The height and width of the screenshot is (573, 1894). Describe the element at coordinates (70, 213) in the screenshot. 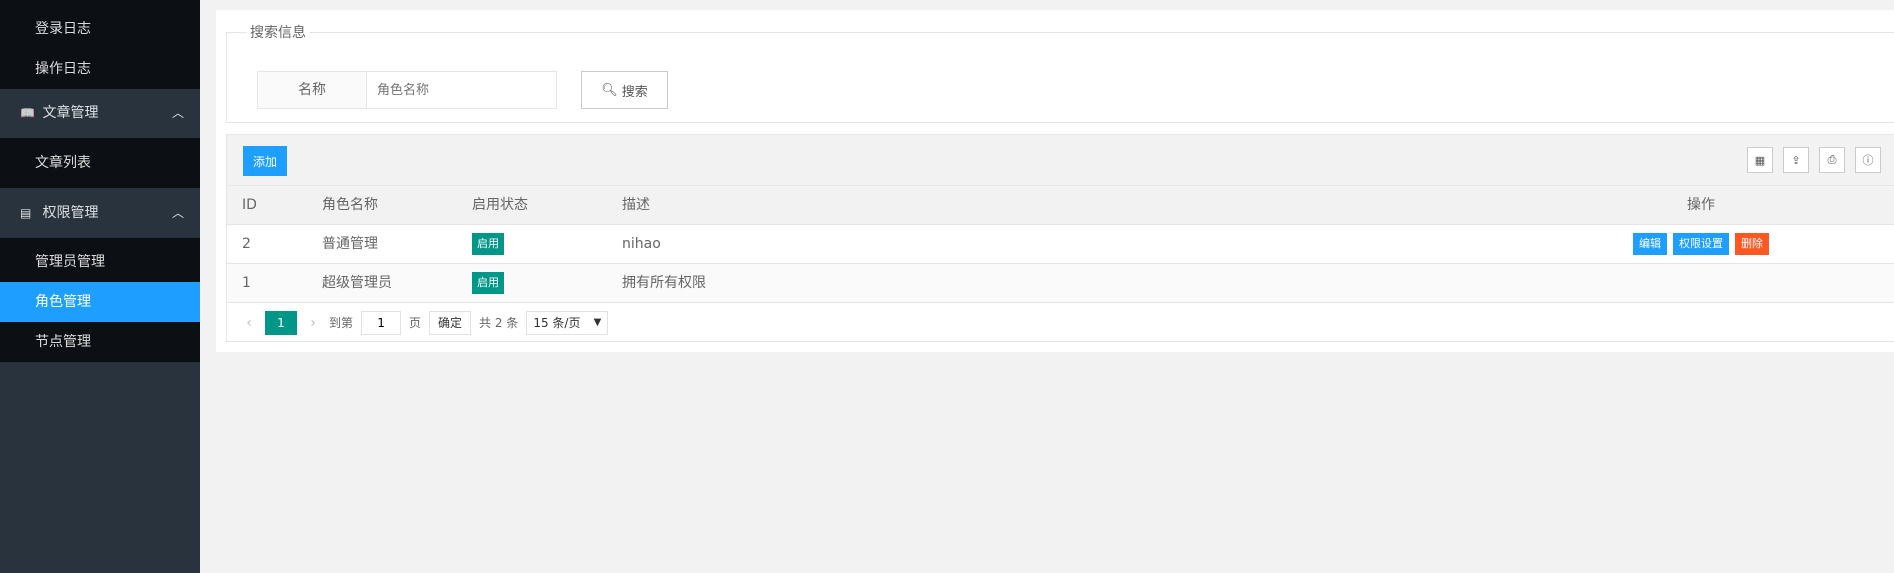

I see `sidebar-group-label: 权限管理` at that location.